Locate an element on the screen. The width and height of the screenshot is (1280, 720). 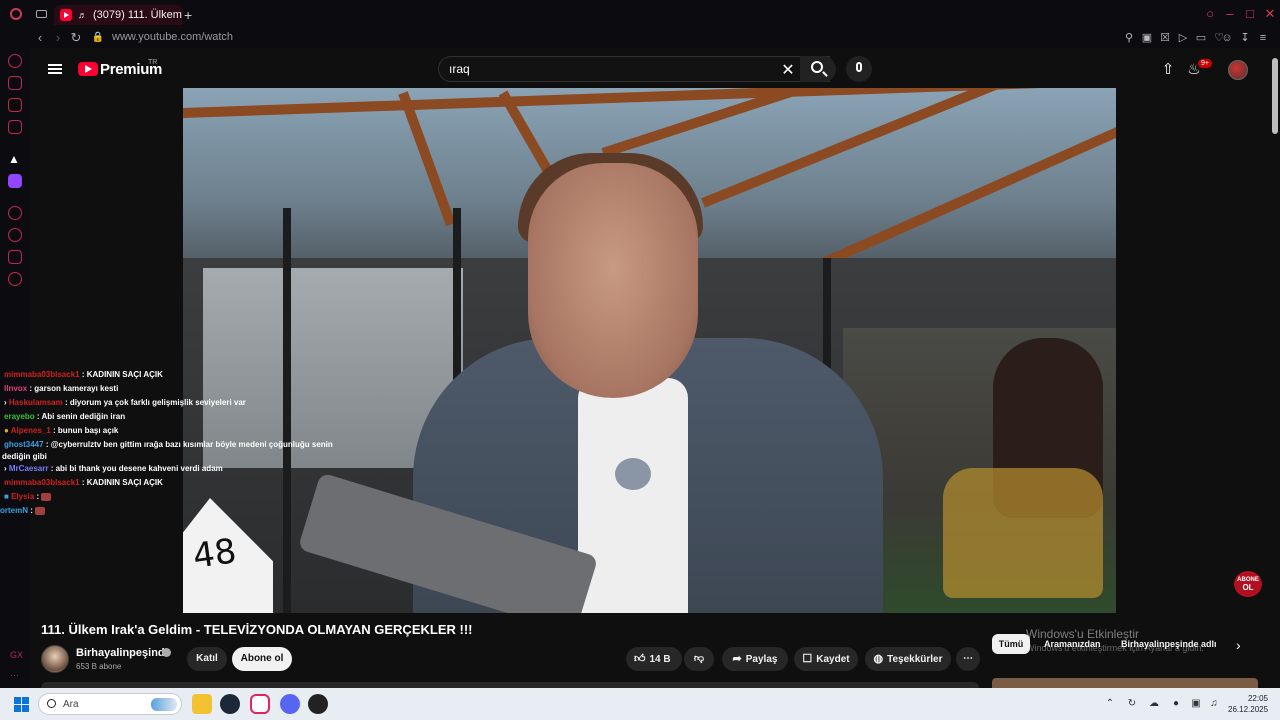
share-button: ➦ Paylaş is located at coordinates (755, 659).